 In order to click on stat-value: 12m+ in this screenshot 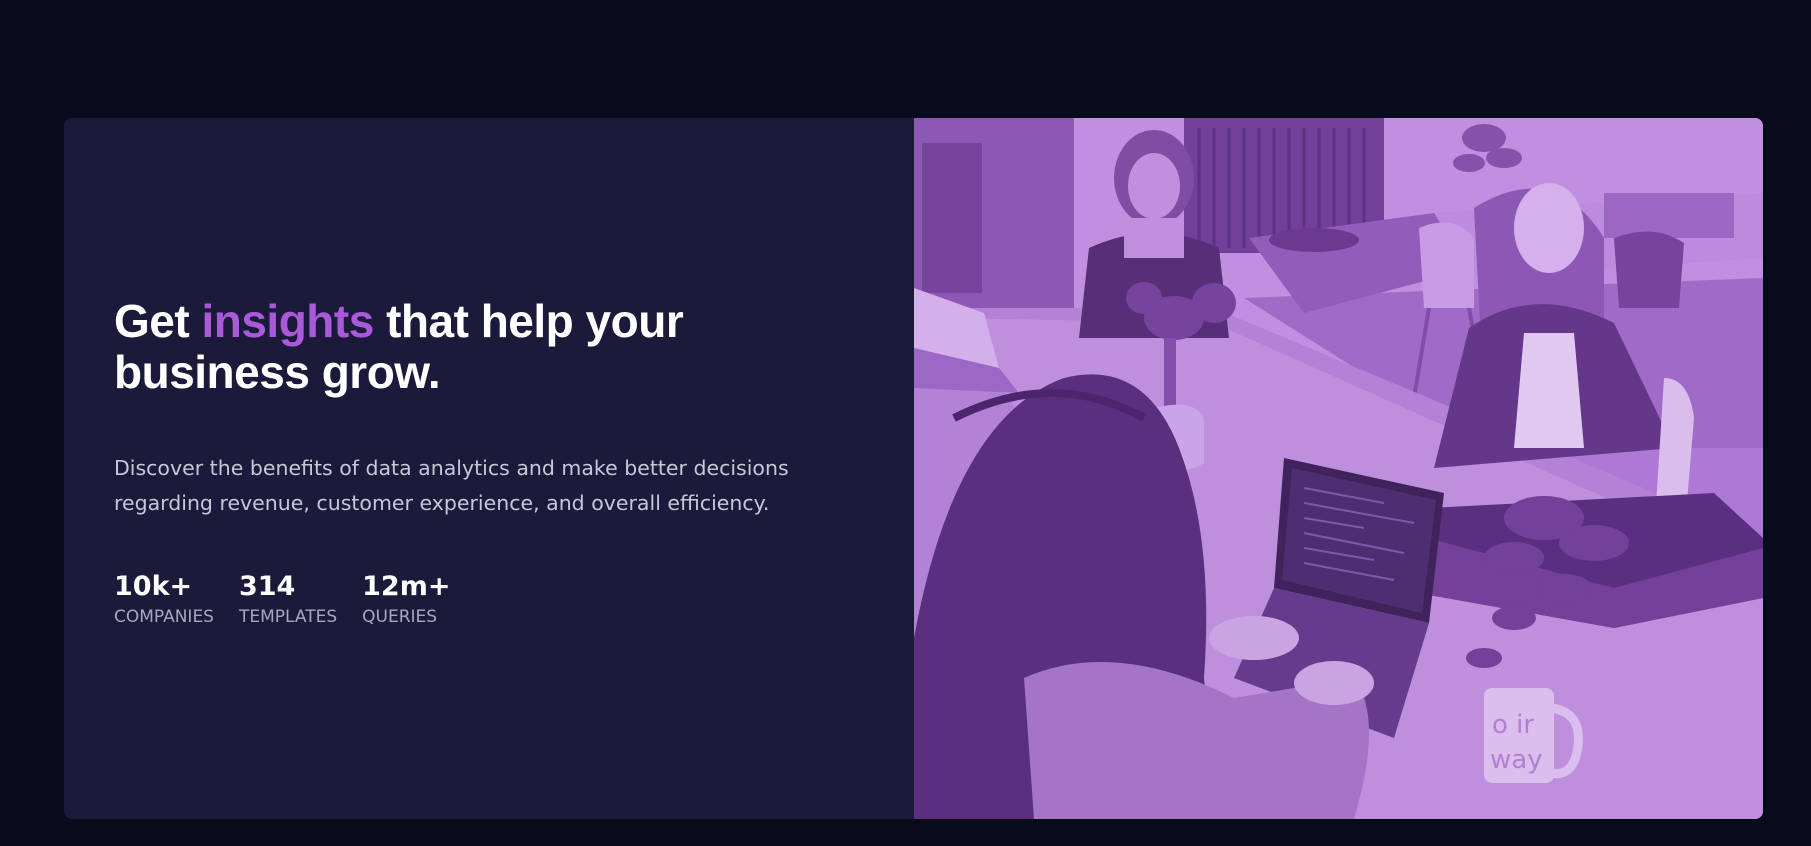, I will do `click(406, 586)`.